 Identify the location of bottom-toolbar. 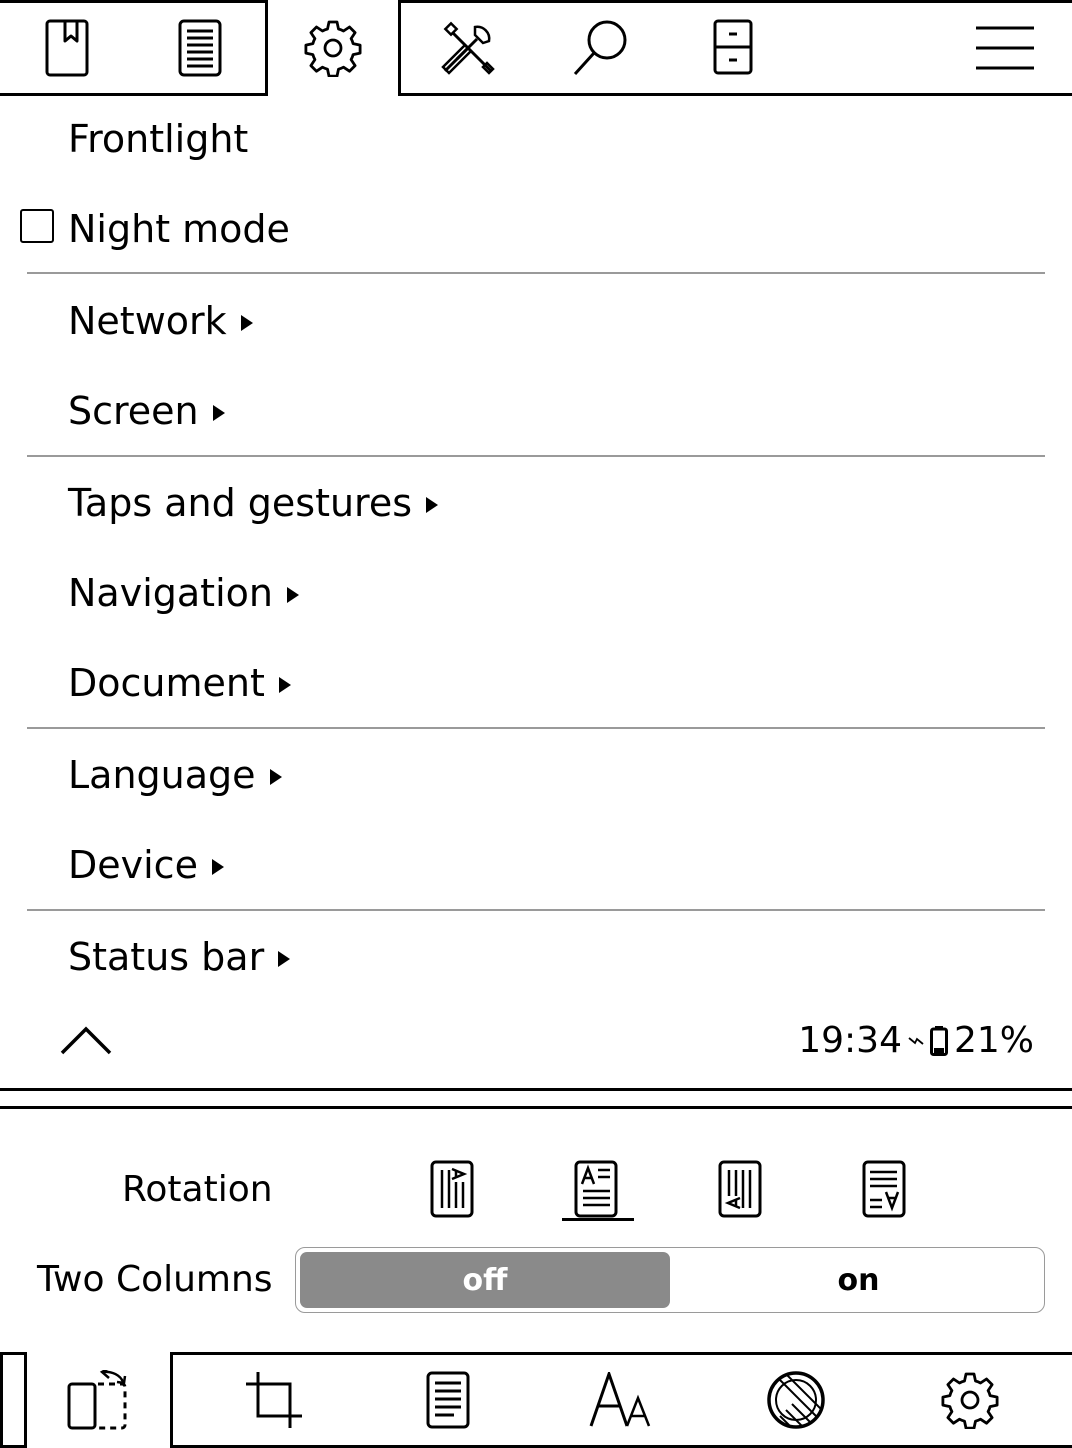
(536, 1400).